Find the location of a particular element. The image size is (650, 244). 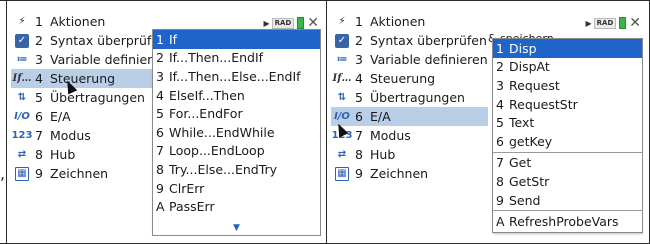

submenu-item: 3 If...Then...Else...EndIf is located at coordinates (236, 76).